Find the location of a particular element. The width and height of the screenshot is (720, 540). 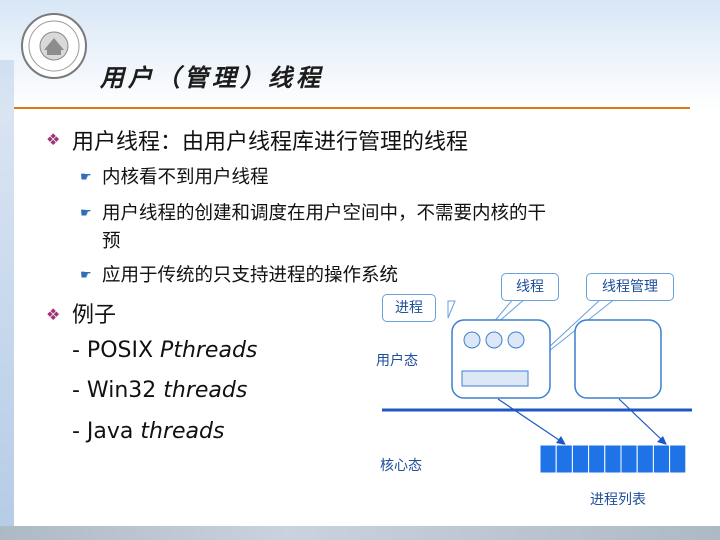

process-table-label: 进程列表 is located at coordinates (618, 500).